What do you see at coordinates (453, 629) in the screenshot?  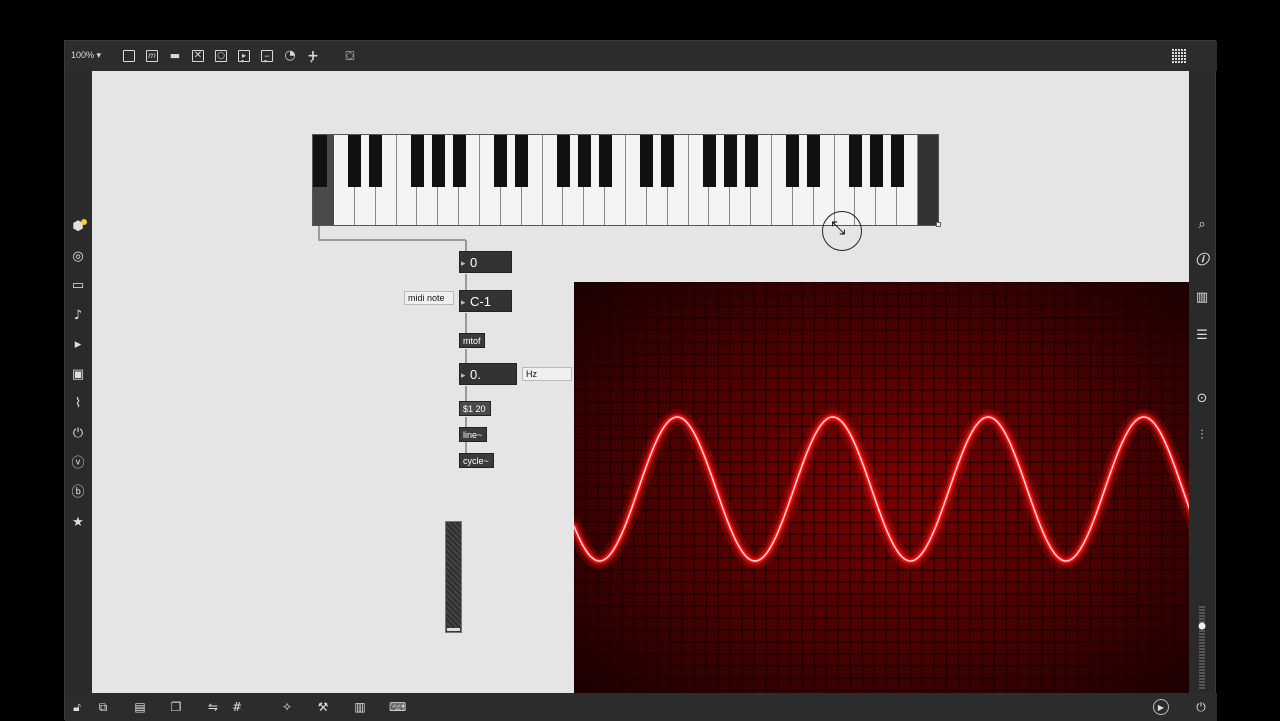 I see `slider-knob` at bounding box center [453, 629].